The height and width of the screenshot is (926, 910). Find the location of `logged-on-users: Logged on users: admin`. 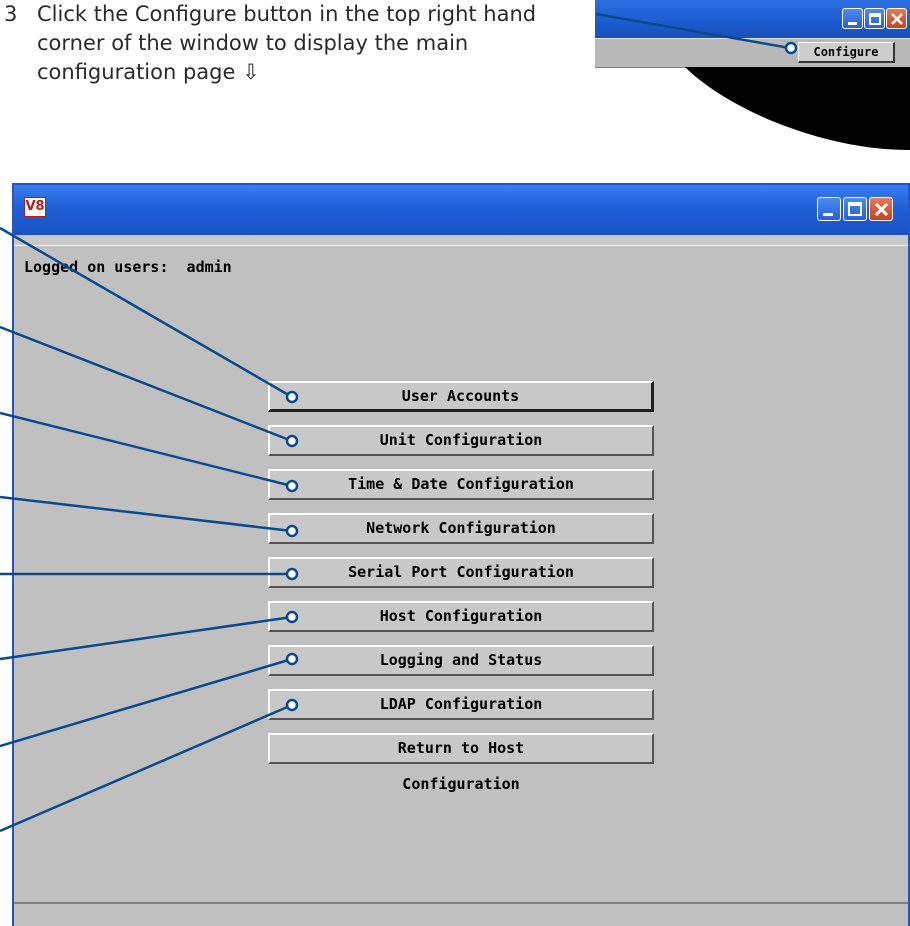

logged-on-users: Logged on users: admin is located at coordinates (128, 267).